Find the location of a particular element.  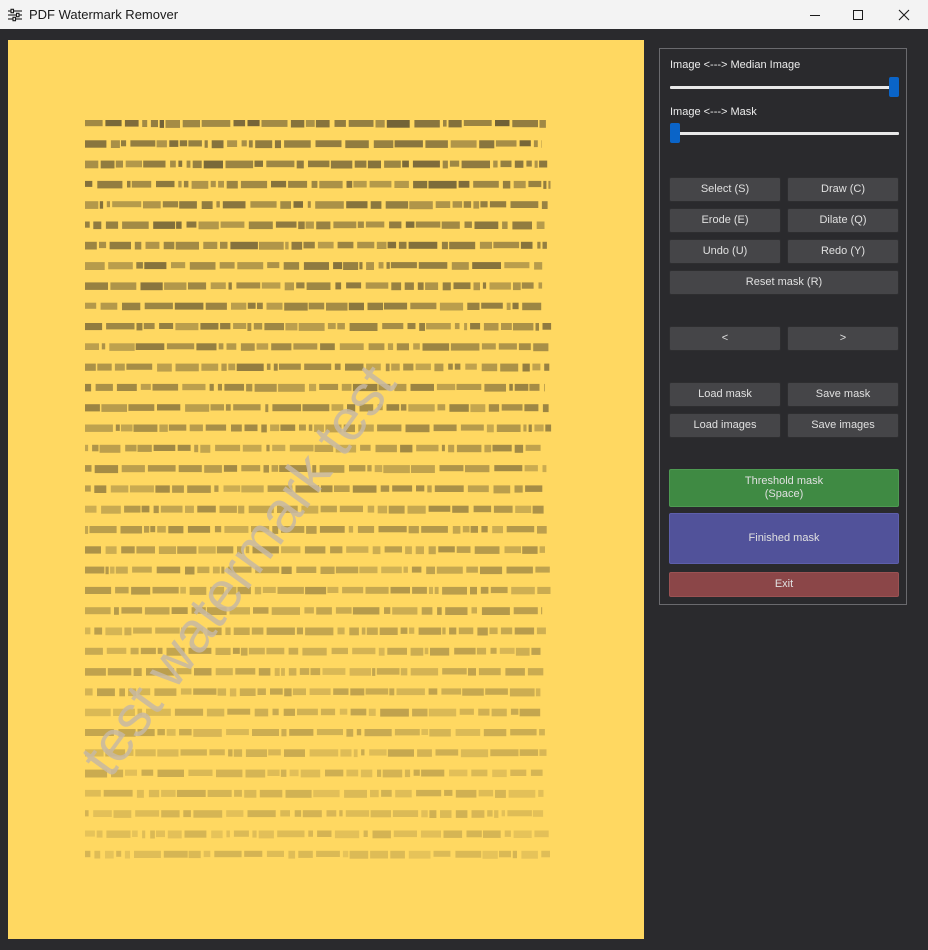

dilate-button: Dilate (Q) is located at coordinates (843, 220).